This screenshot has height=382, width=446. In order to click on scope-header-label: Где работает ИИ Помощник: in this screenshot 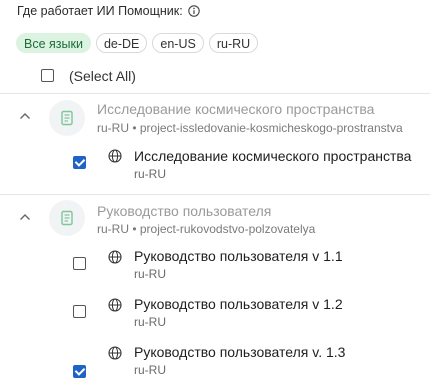, I will do `click(100, 11)`.